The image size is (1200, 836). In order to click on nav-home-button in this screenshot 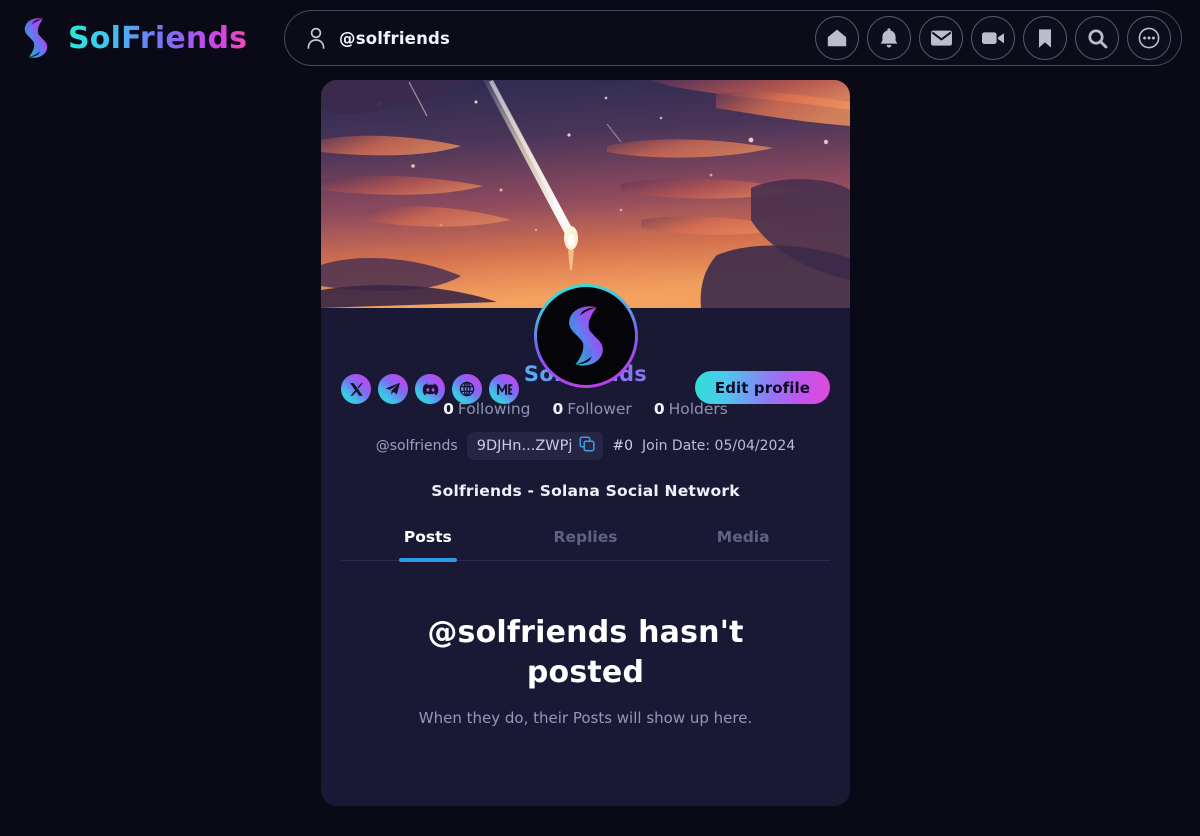, I will do `click(837, 38)`.